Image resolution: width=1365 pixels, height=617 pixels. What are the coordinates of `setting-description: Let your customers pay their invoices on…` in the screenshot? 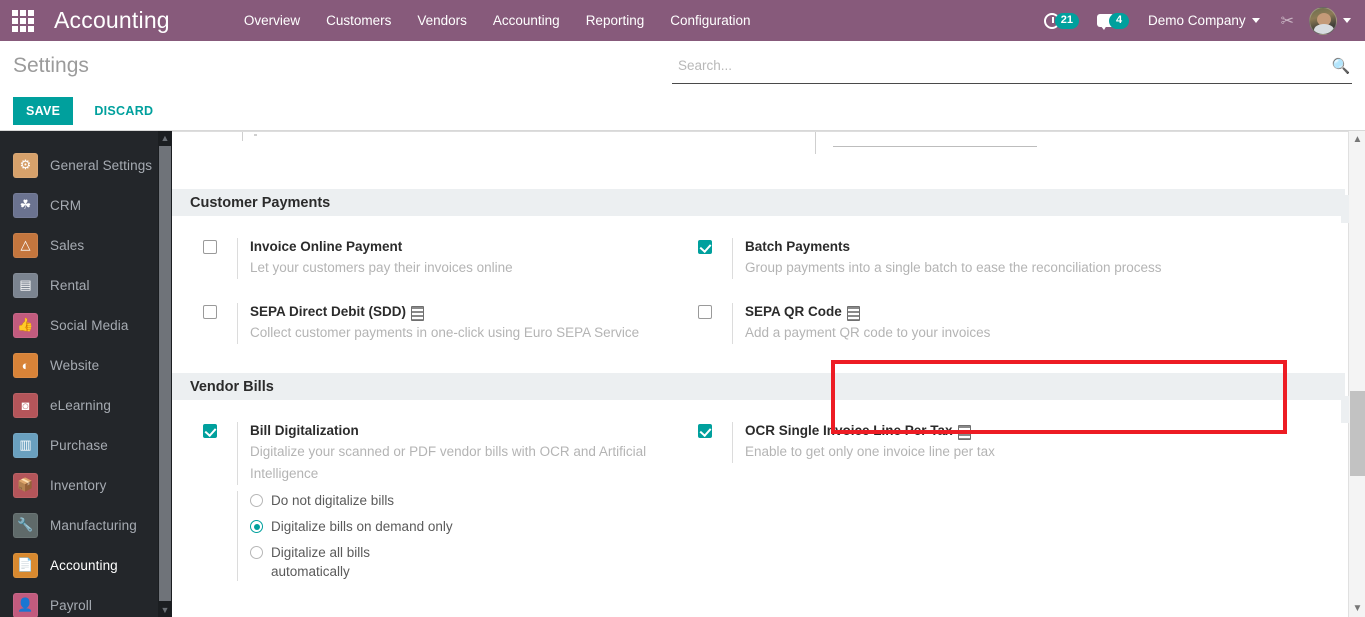 It's located at (381, 267).